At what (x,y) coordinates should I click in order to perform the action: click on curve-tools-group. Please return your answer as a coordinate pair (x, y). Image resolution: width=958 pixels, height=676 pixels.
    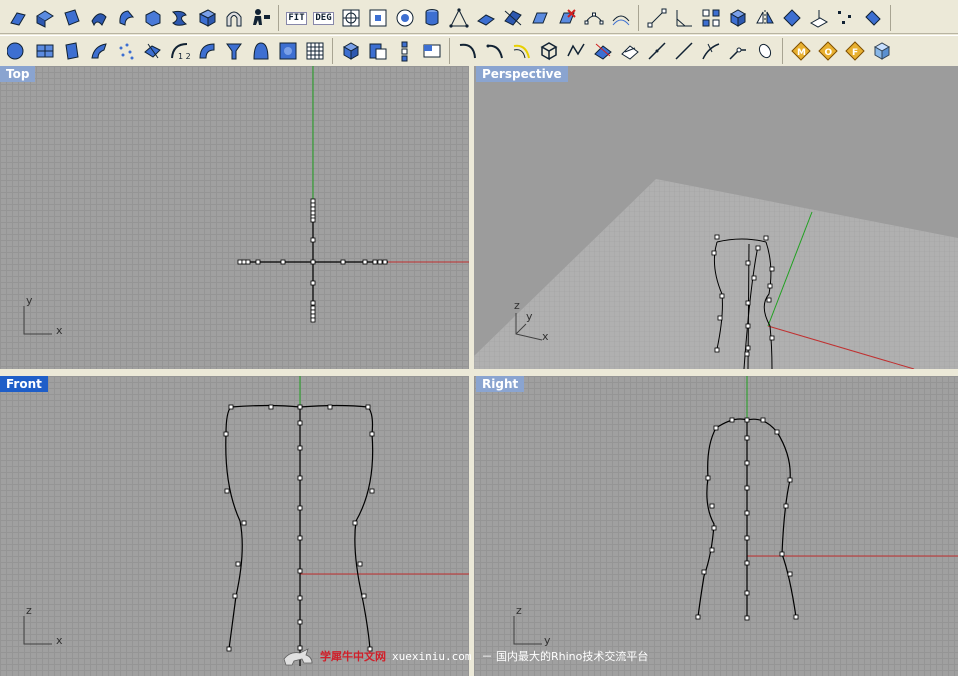
    Looking at the image, I should click on (616, 51).